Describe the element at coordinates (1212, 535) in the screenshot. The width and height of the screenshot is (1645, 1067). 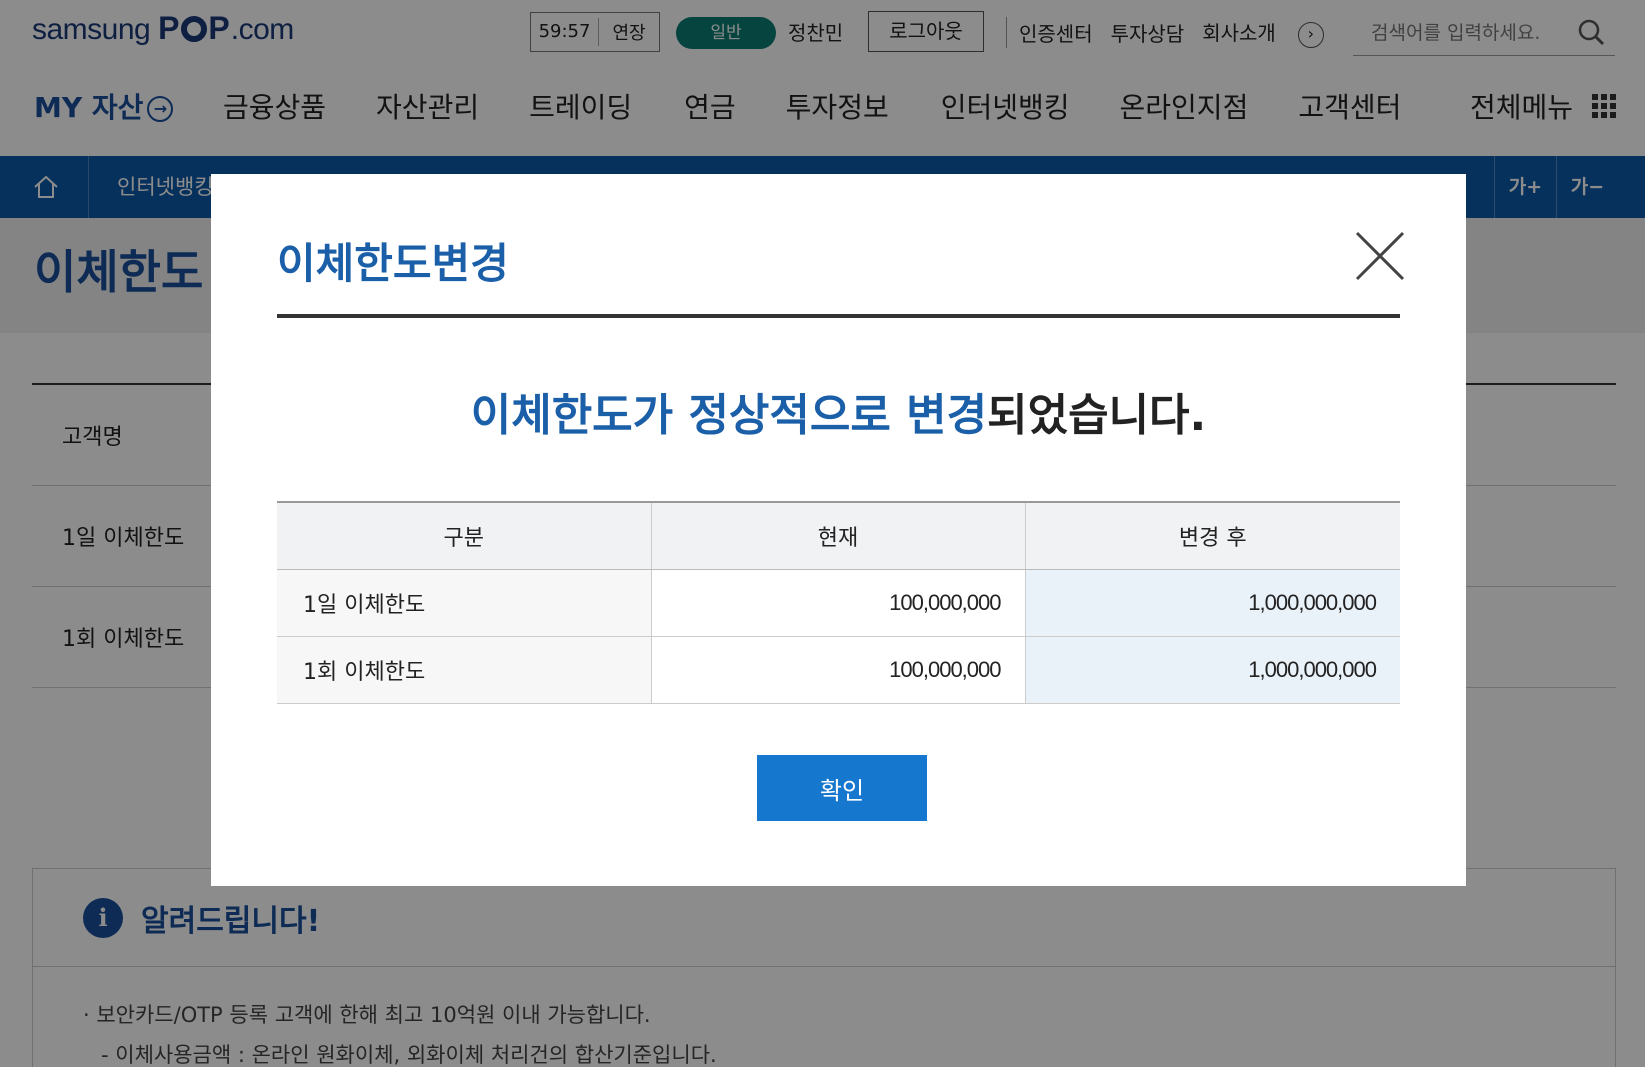
I see `column-header-after: 변경 후` at that location.